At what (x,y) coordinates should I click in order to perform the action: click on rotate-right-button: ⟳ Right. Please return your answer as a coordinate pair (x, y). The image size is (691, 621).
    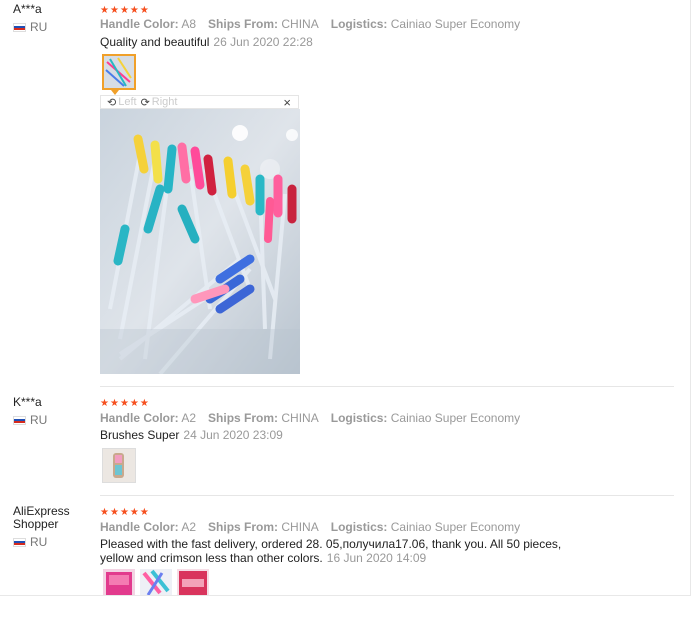
    Looking at the image, I should click on (159, 102).